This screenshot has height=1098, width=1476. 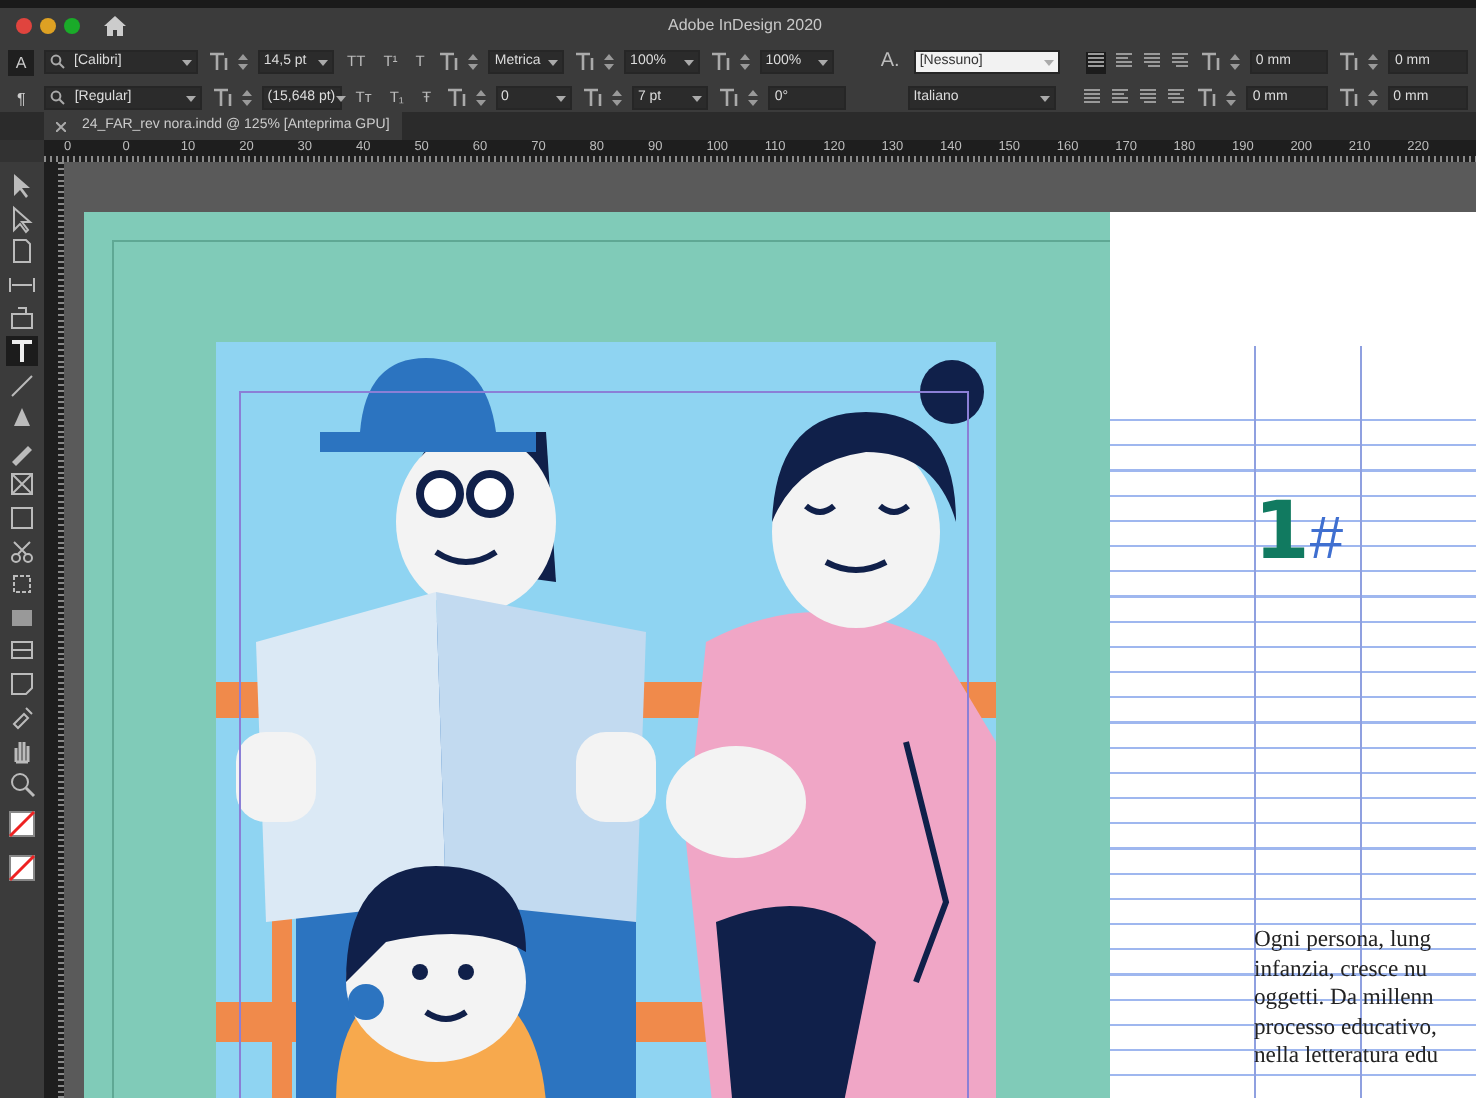 What do you see at coordinates (1326, 539) in the screenshot?
I see `heading-mark: #` at bounding box center [1326, 539].